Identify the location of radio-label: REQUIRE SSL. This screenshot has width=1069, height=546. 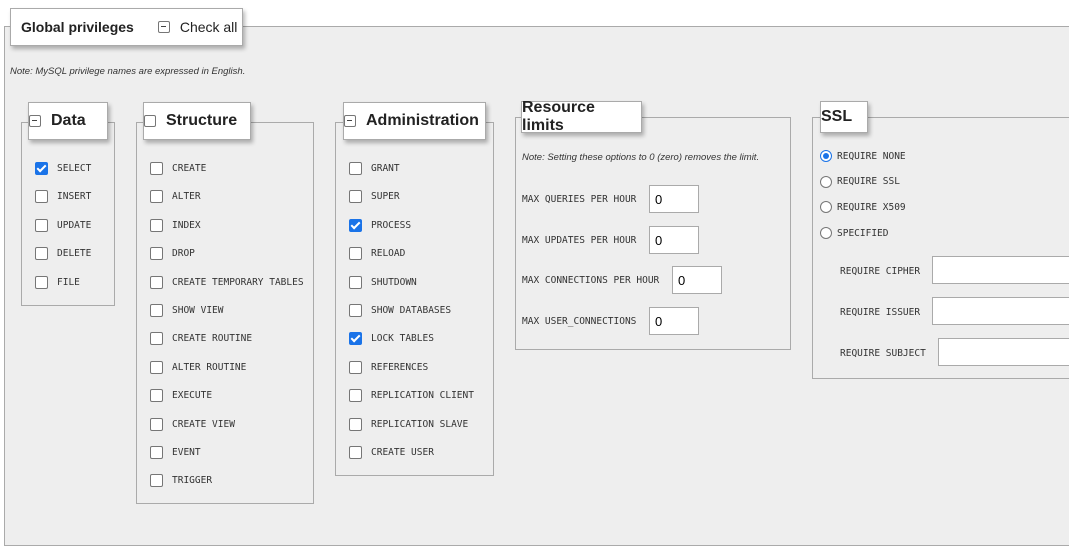
(868, 182).